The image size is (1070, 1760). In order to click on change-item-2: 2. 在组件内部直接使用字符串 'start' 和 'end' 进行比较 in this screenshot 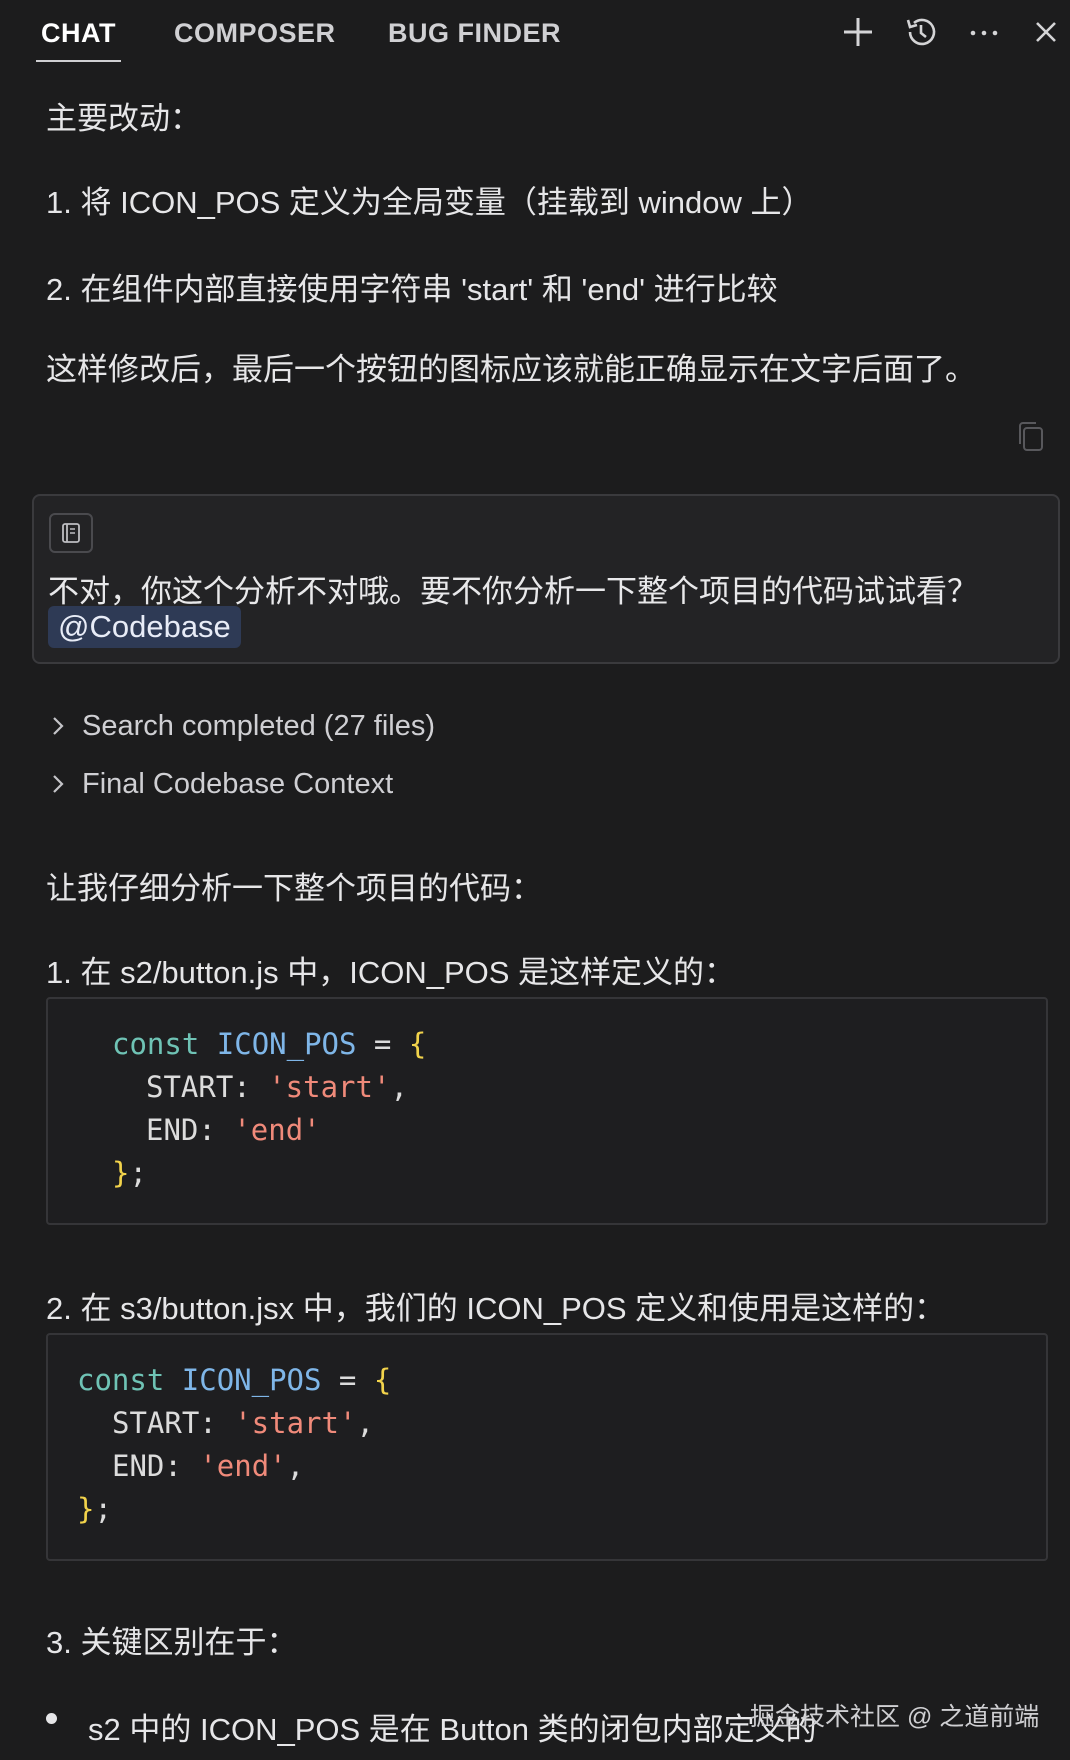, I will do `click(412, 289)`.